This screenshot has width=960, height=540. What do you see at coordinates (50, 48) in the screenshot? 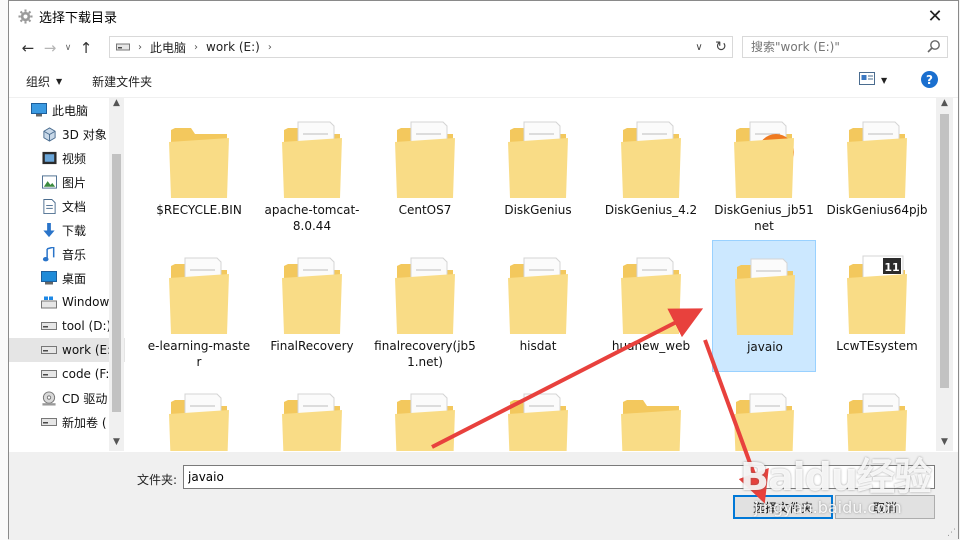
I see `forward-arrow-icon: →` at bounding box center [50, 48].